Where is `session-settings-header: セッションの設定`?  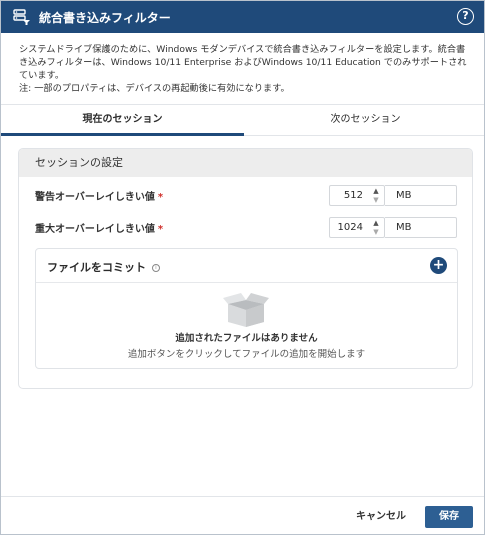
session-settings-header: セッションの設定 is located at coordinates (245, 163).